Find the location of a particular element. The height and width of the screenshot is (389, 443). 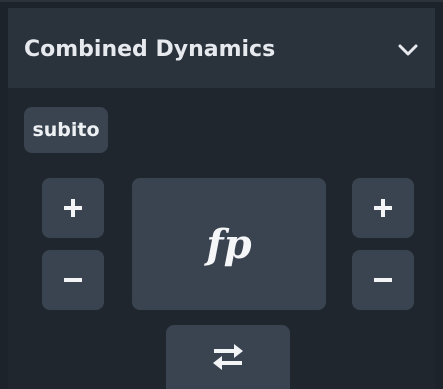

subito-button: subito is located at coordinates (66, 130).